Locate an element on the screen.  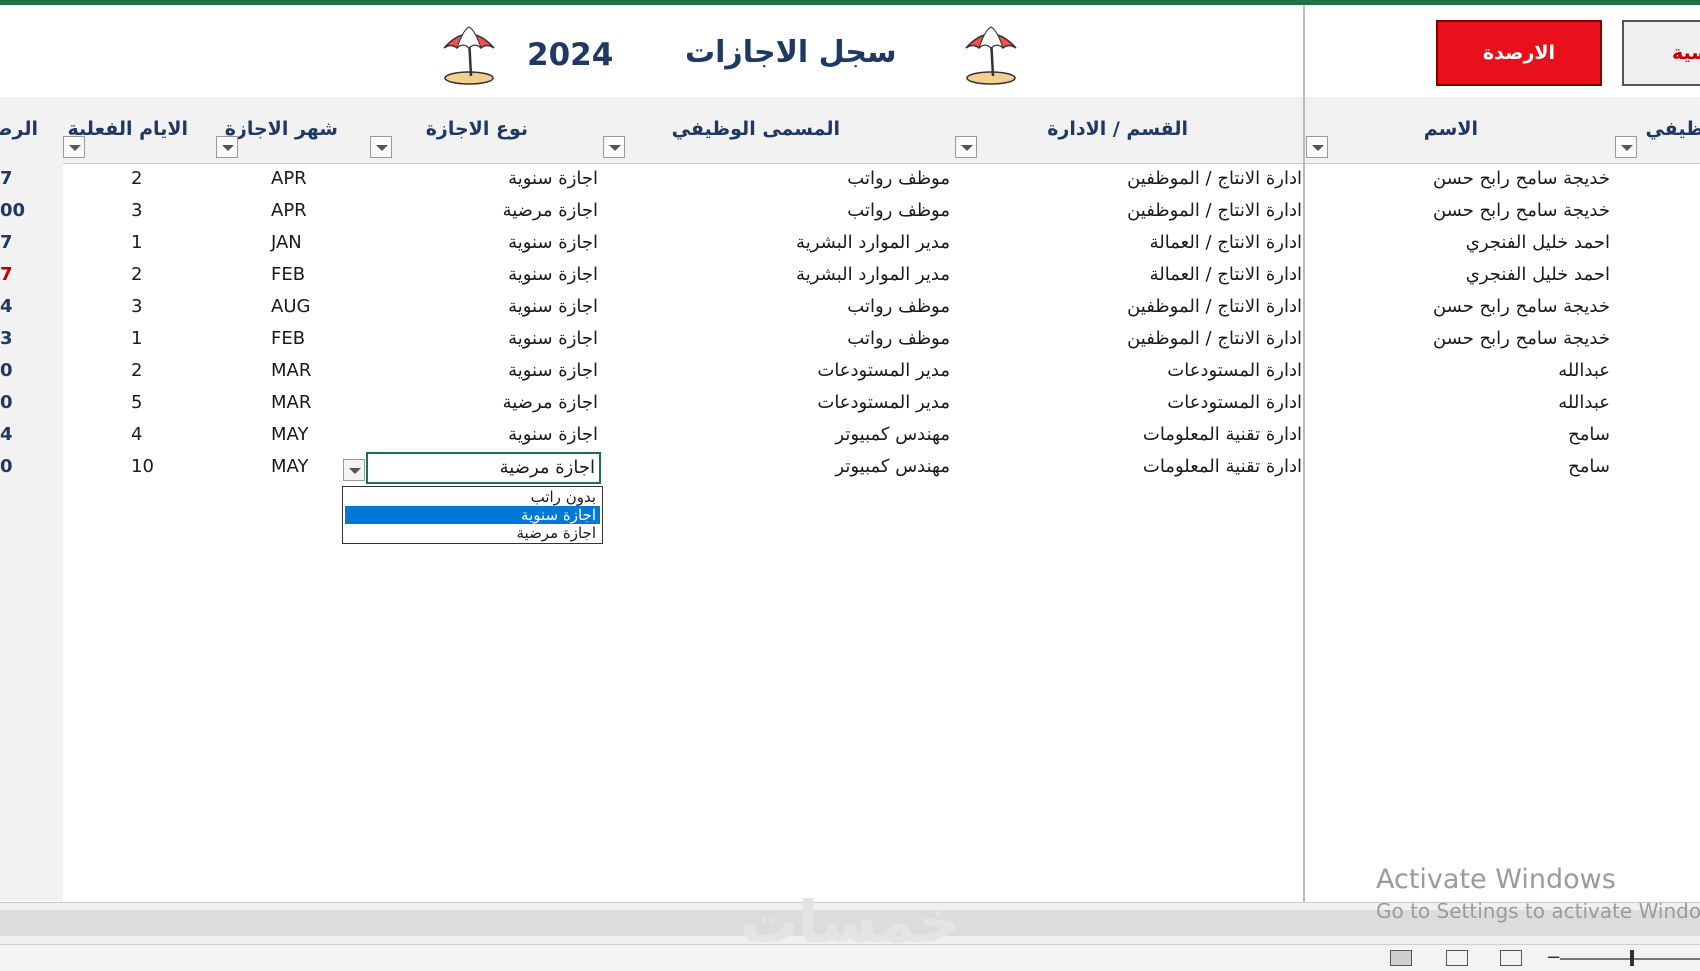
dropdown-option: اجازة مرضية is located at coordinates (472, 533).